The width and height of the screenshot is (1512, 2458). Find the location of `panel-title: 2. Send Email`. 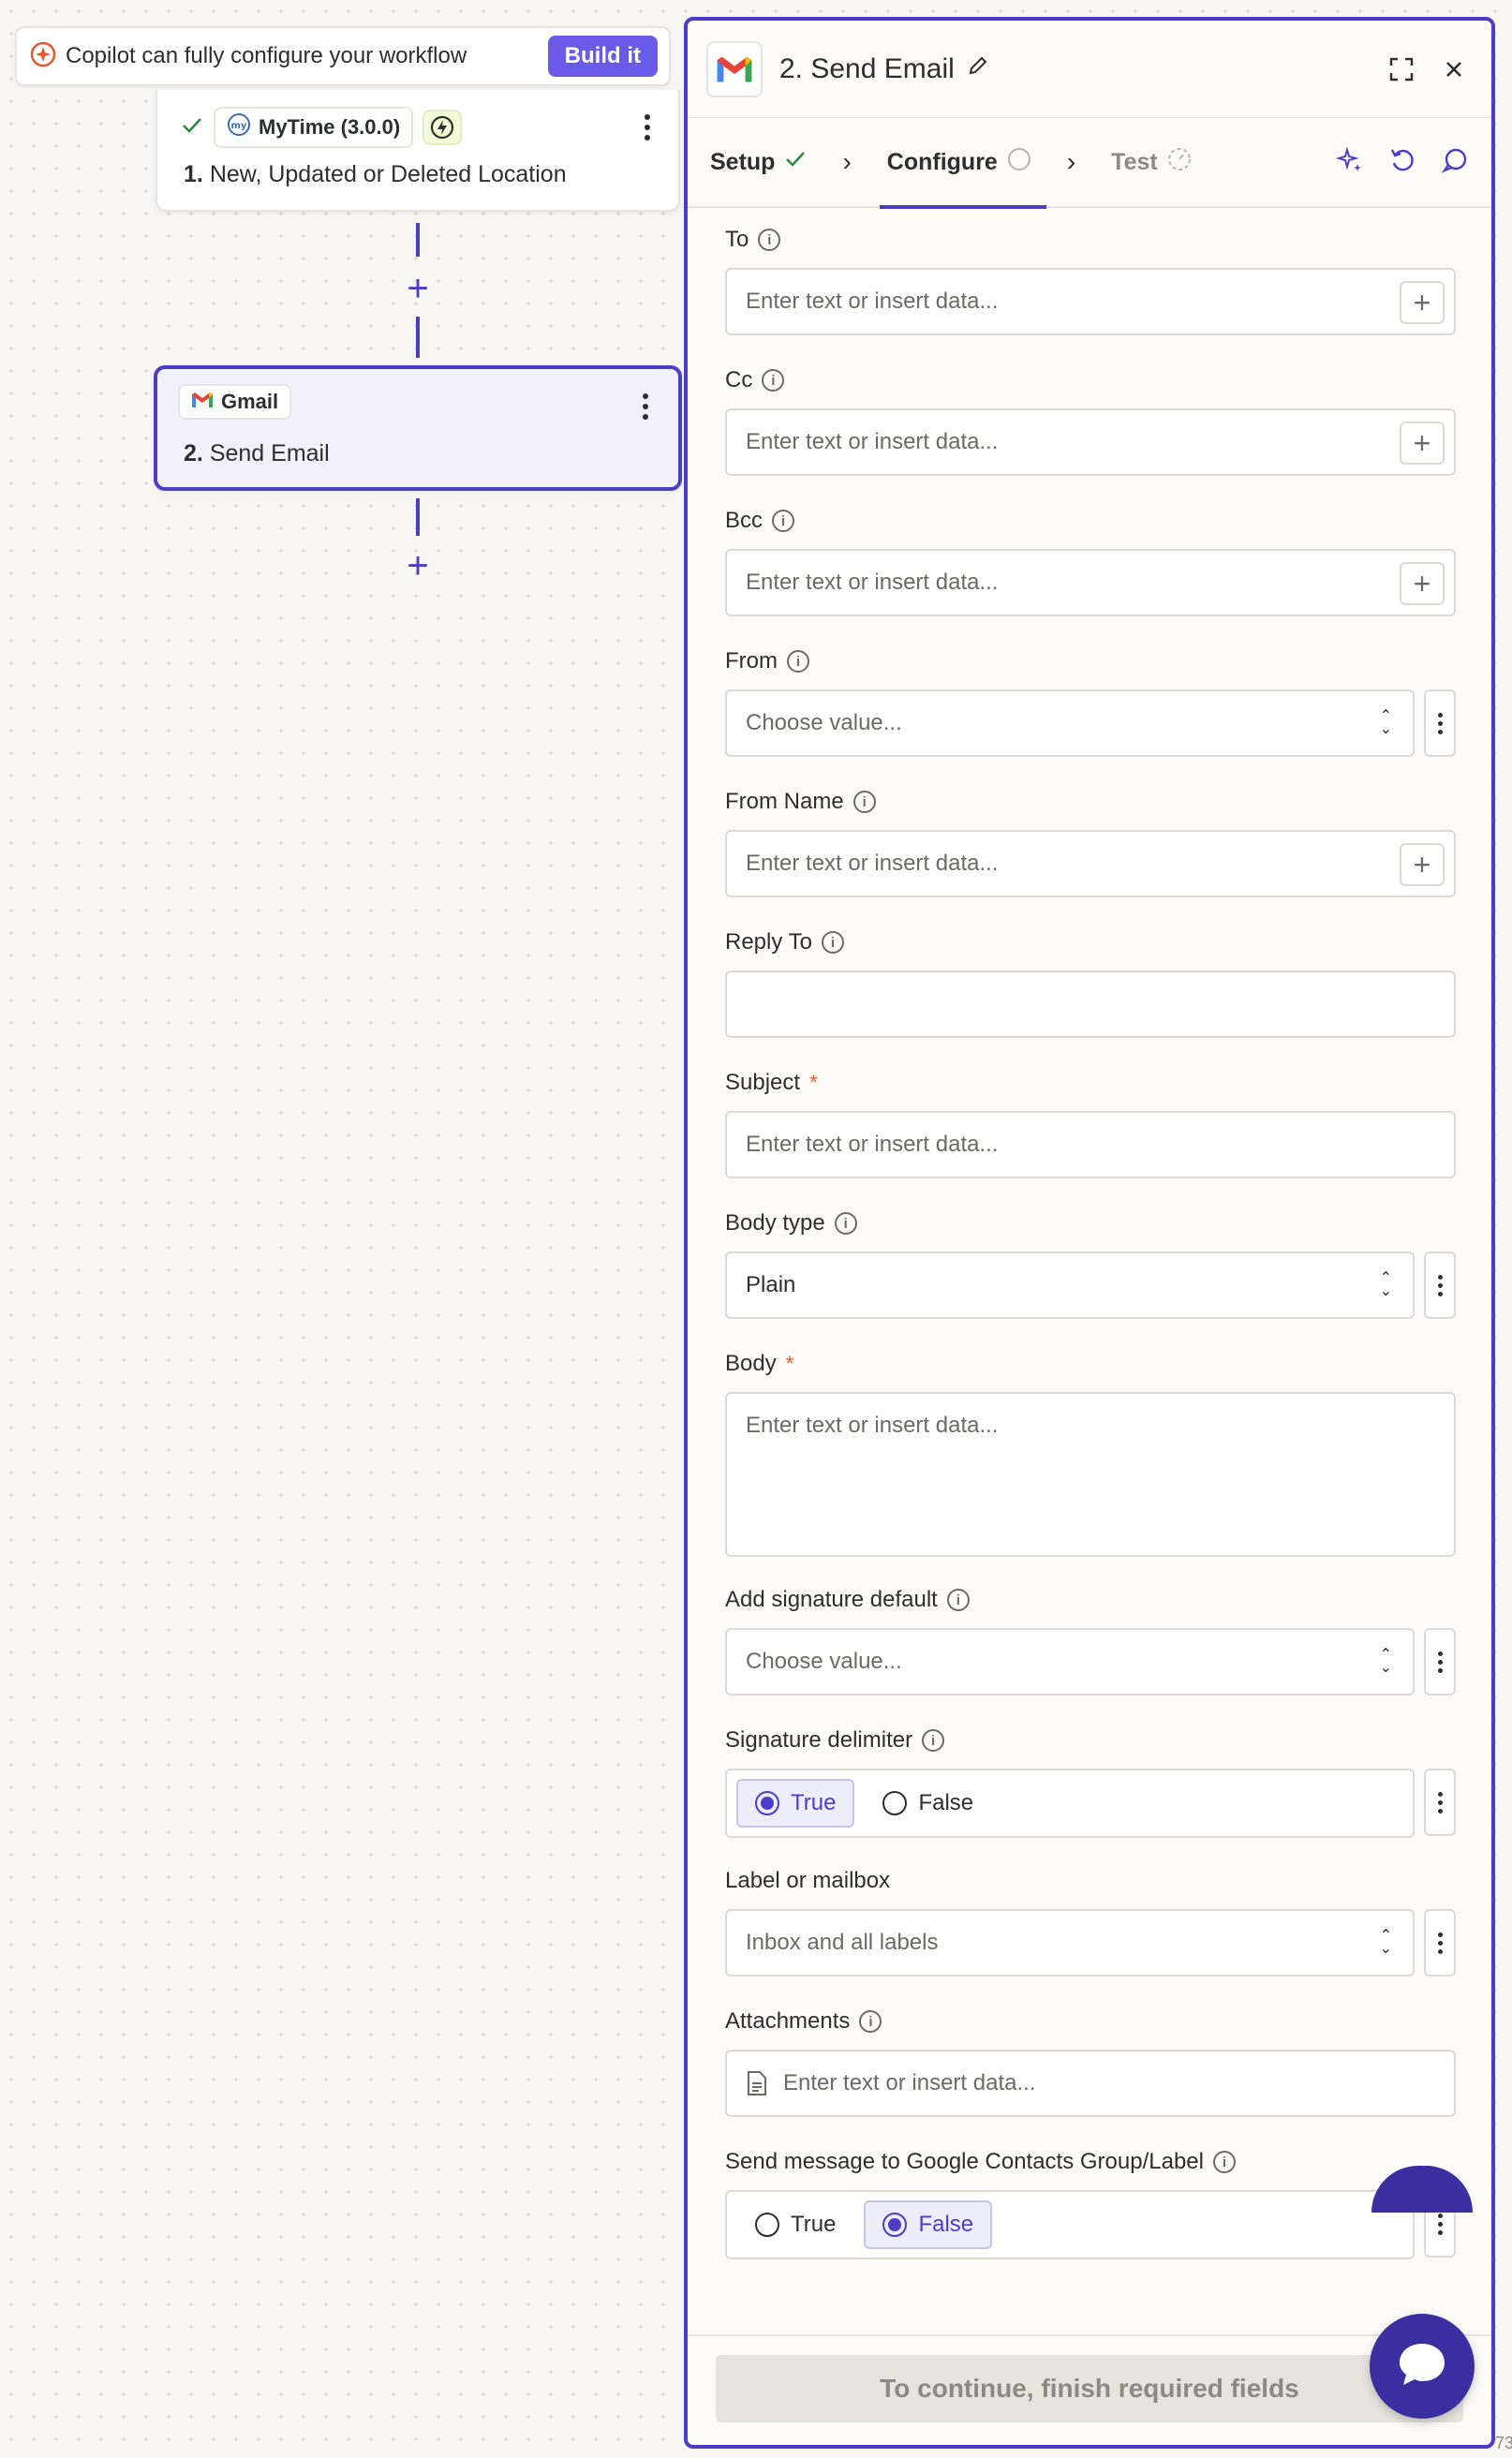

panel-title: 2. Send Email is located at coordinates (1073, 69).